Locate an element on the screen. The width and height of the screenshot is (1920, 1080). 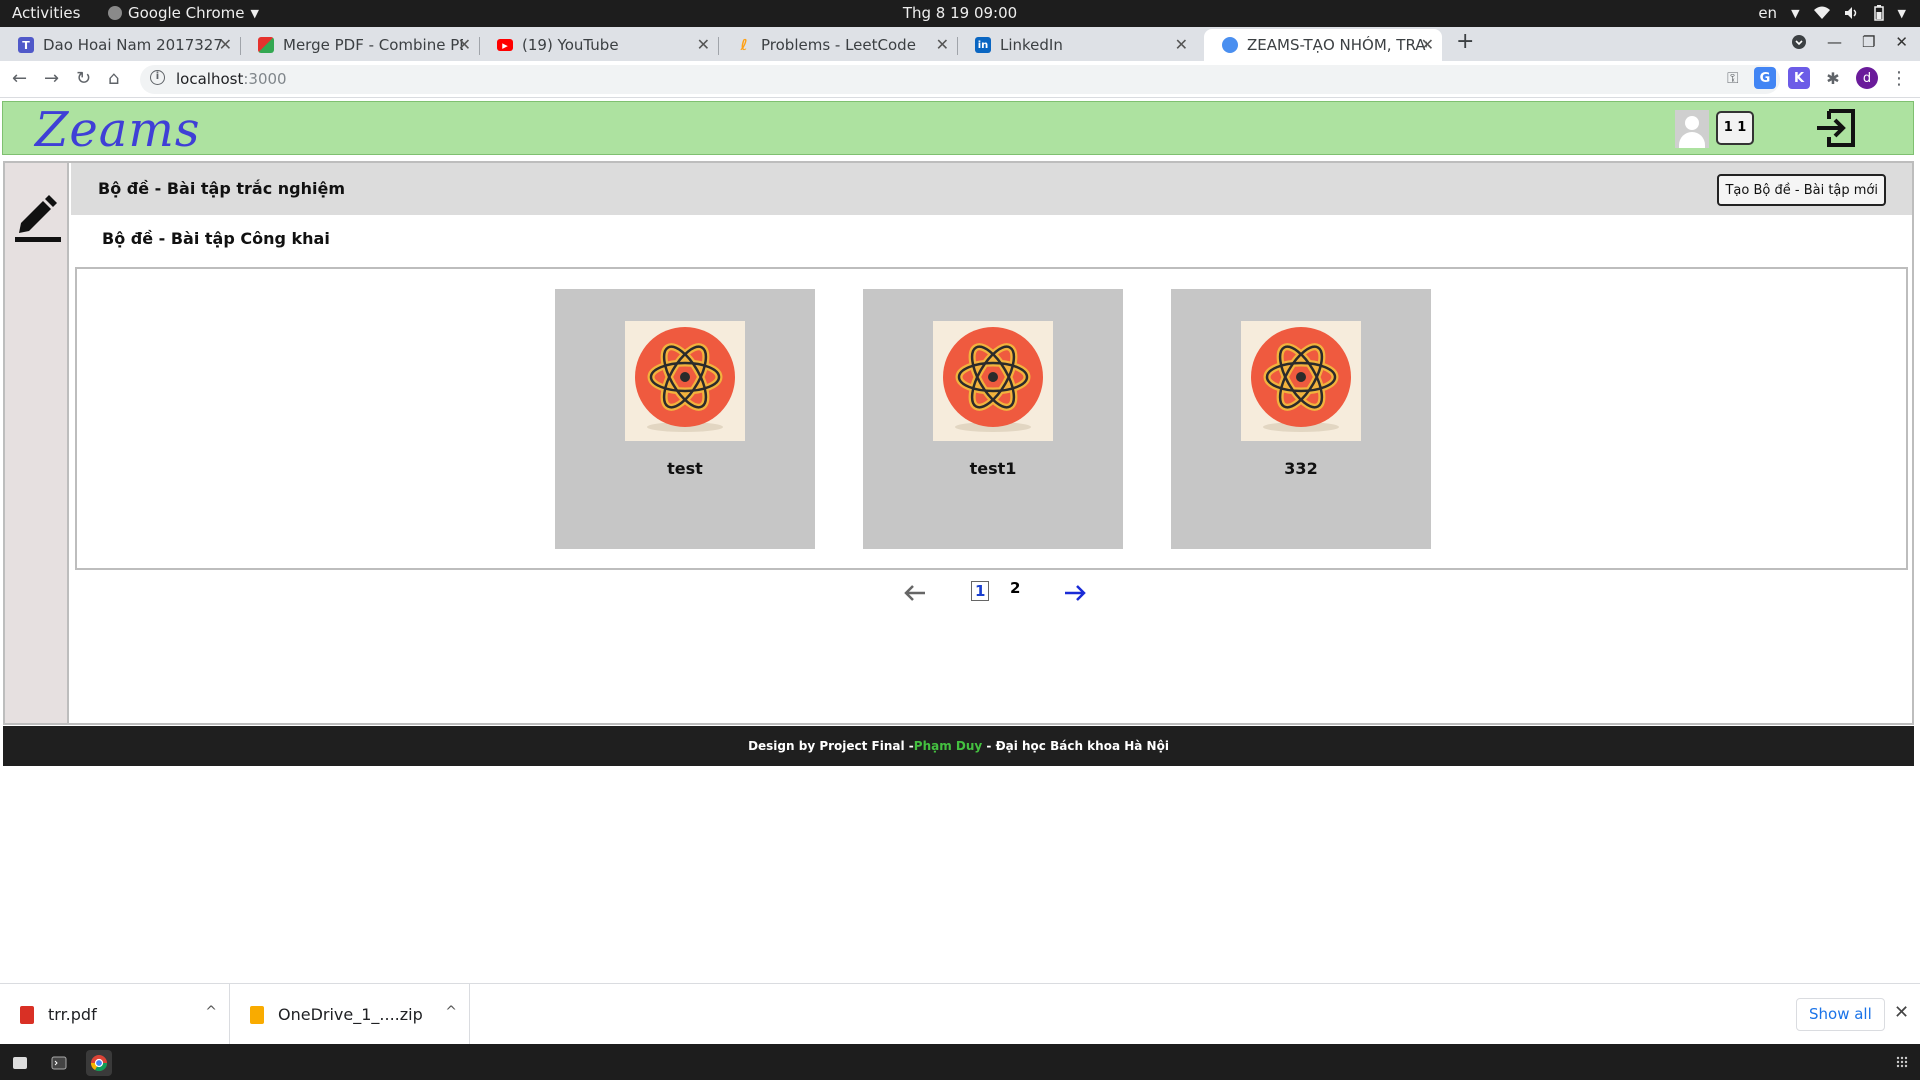
window-controls: — ❐ ✕ is located at coordinates (1849, 42).